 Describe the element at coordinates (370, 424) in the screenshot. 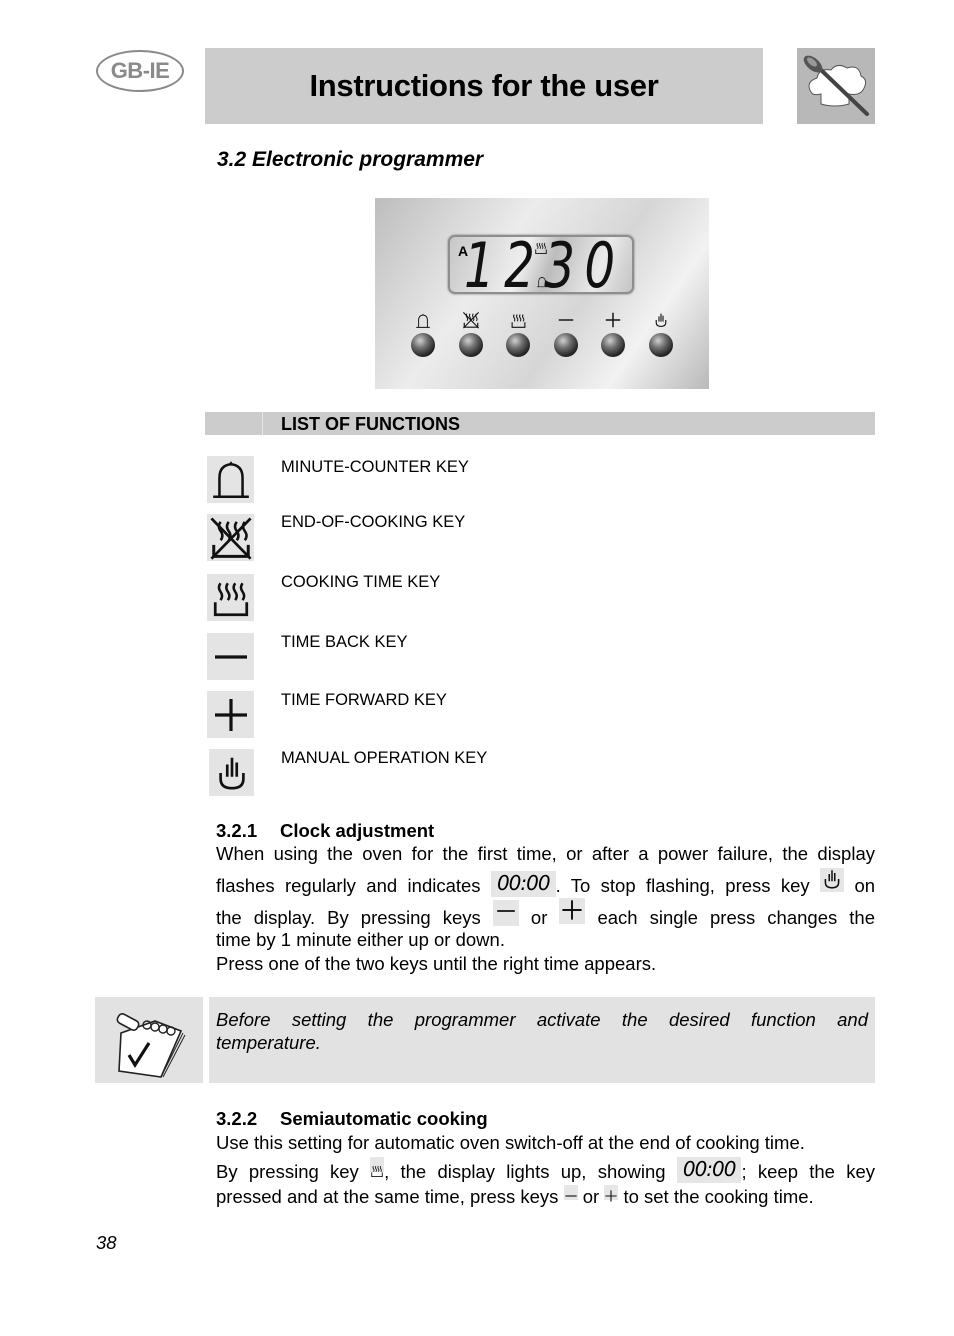

I see `functions-heading: LIST OF FUNCTIONS` at that location.